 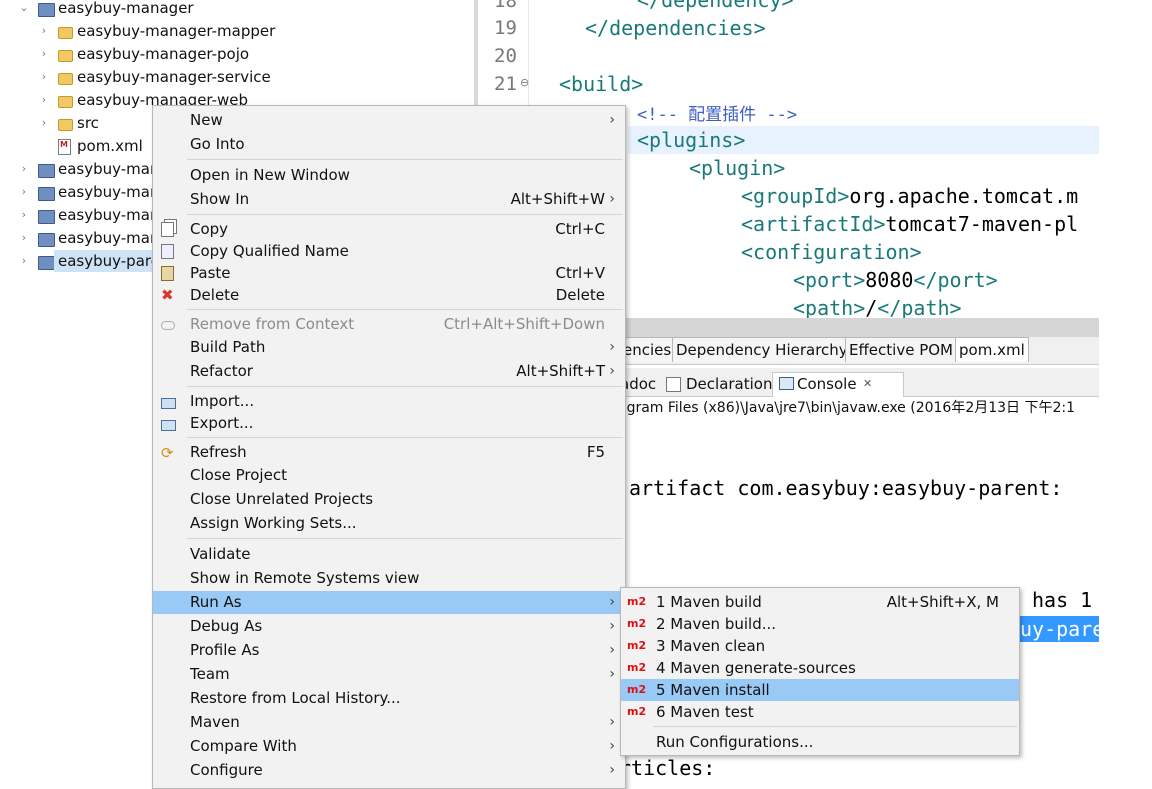 What do you see at coordinates (389, 650) in the screenshot?
I see `menu-item-profile-as: Profile As ›` at bounding box center [389, 650].